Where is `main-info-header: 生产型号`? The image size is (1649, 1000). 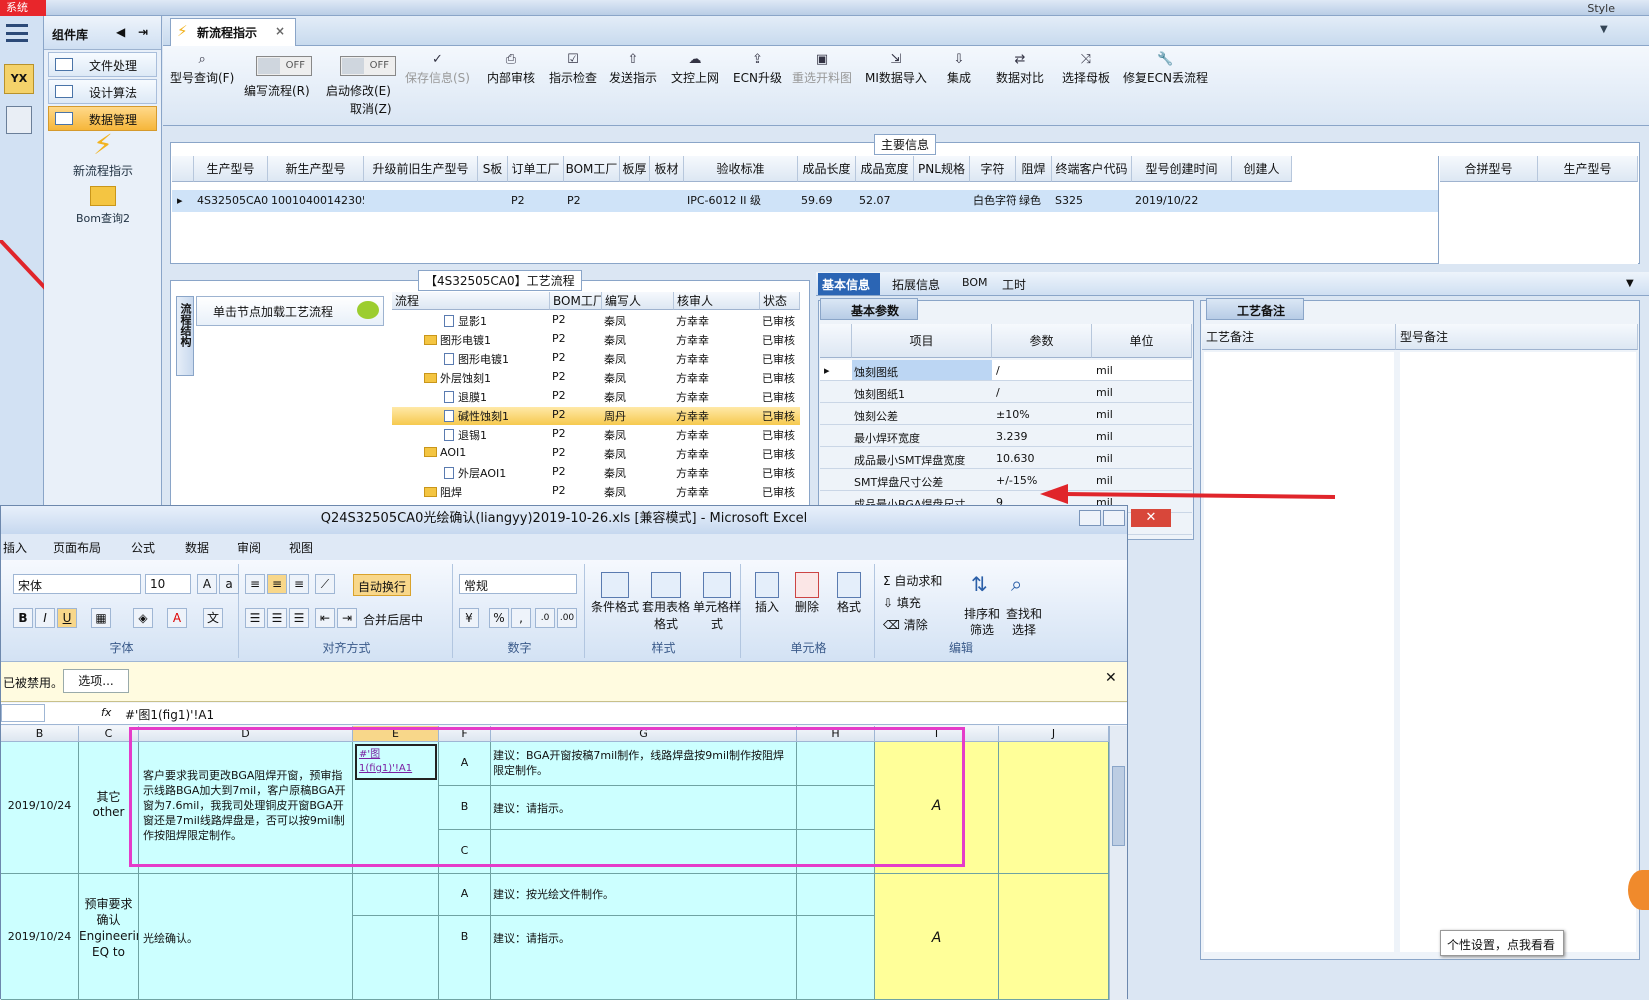
main-info-header: 生产型号 is located at coordinates (231, 169).